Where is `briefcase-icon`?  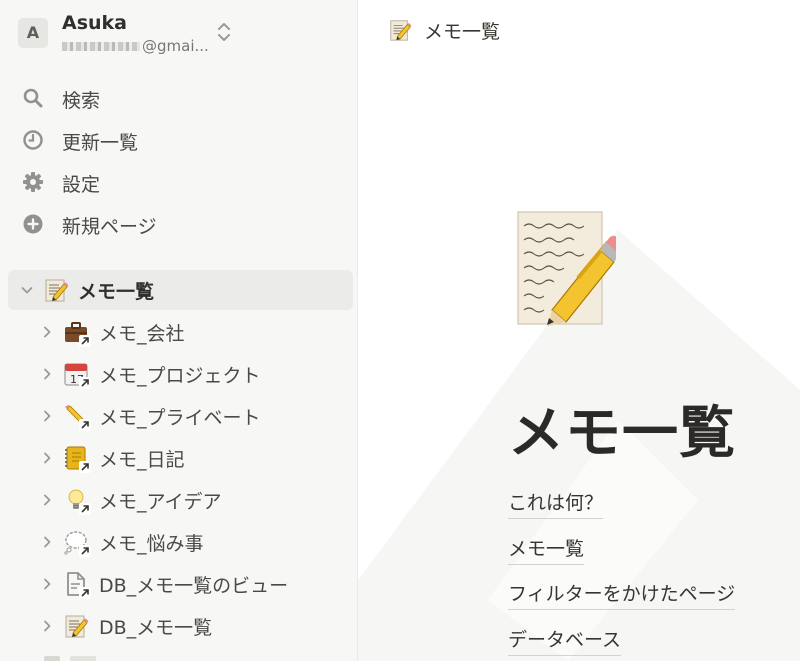 briefcase-icon is located at coordinates (77, 333).